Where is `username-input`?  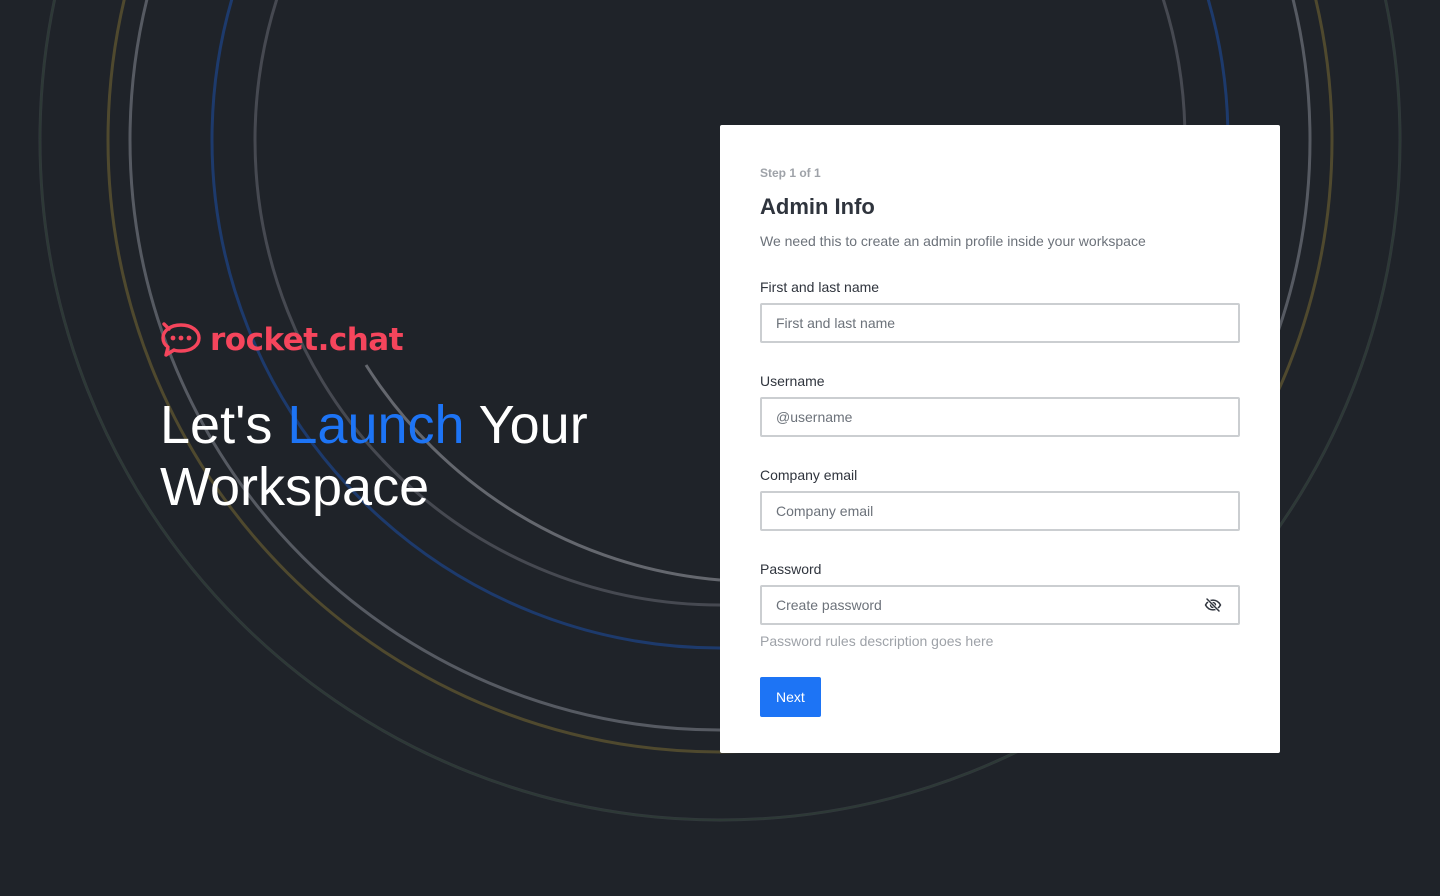 username-input is located at coordinates (1000, 417).